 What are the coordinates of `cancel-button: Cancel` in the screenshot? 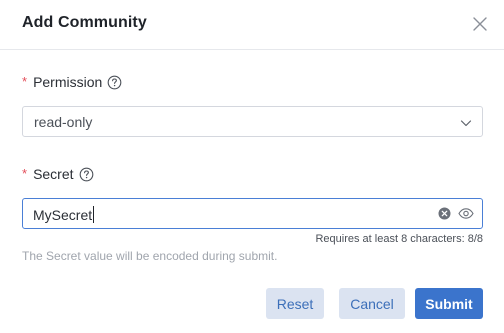 It's located at (372, 303).